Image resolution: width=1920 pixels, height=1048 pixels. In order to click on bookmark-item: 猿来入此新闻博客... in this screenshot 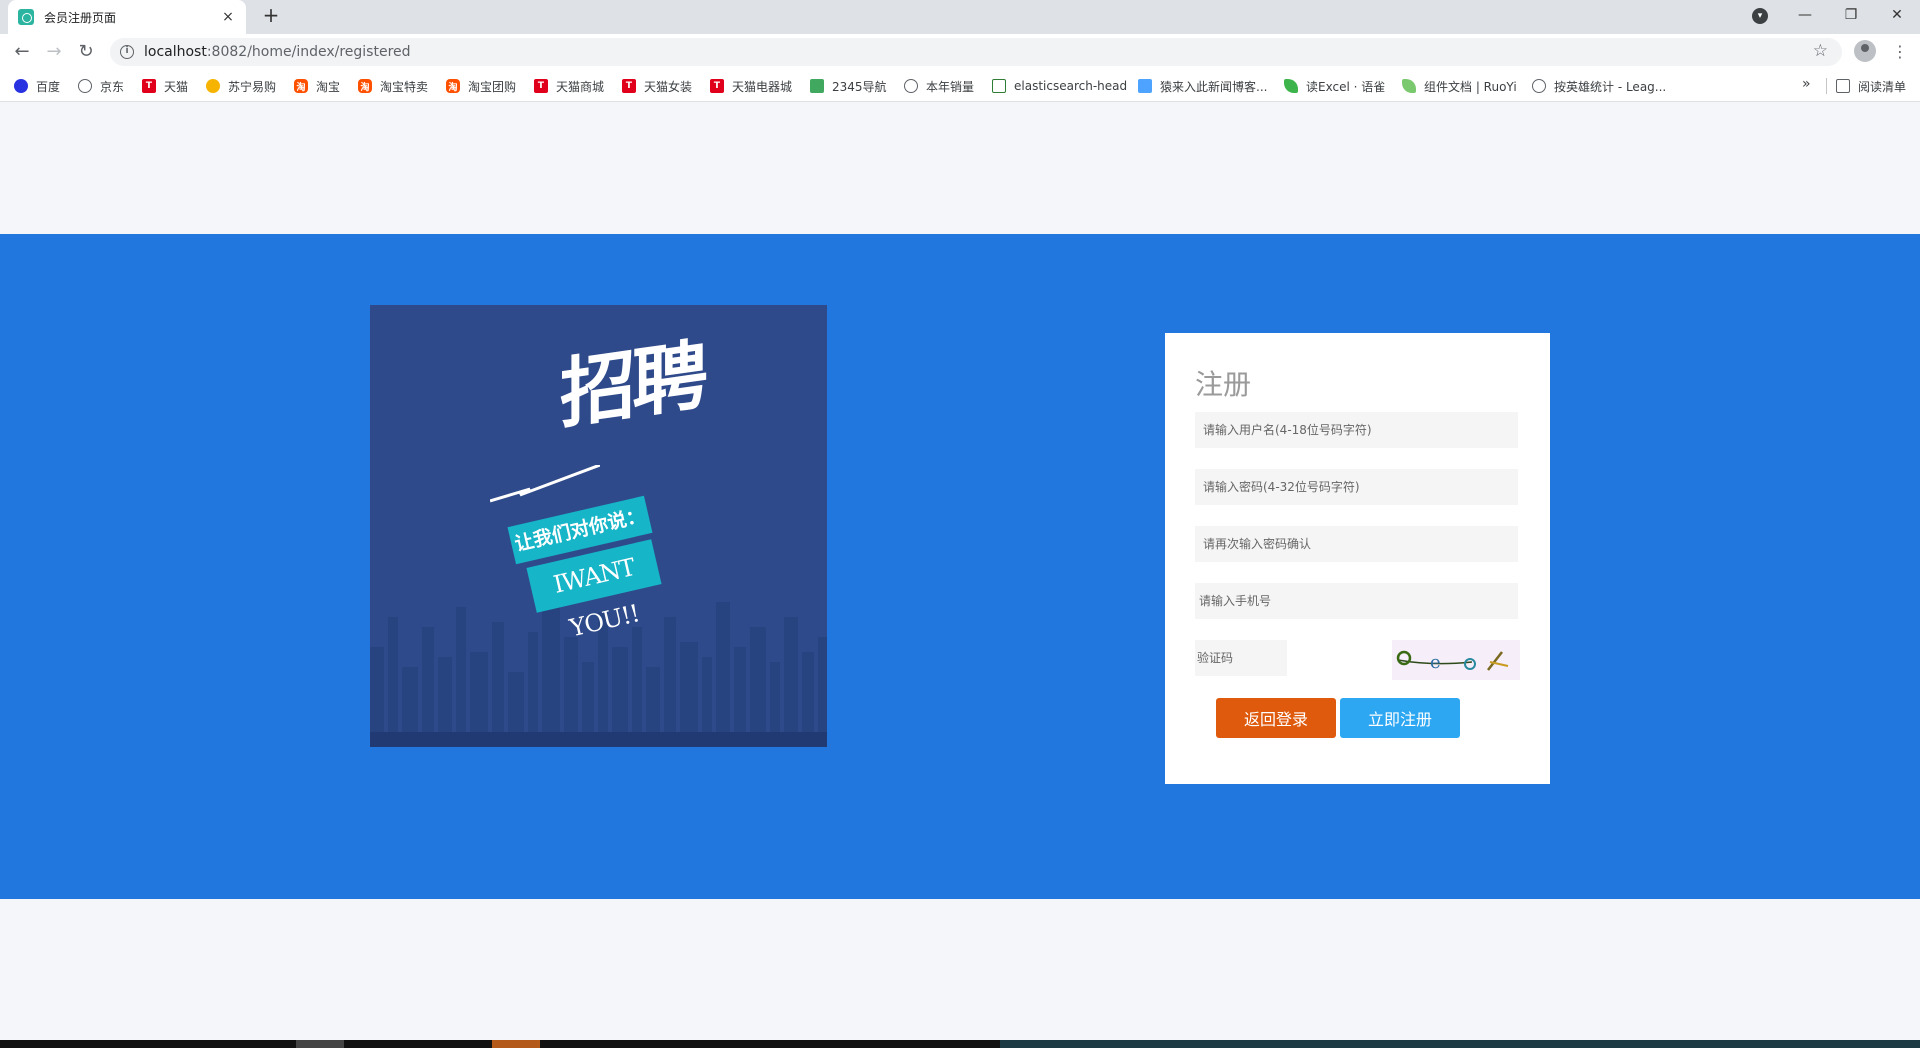, I will do `click(1202, 86)`.